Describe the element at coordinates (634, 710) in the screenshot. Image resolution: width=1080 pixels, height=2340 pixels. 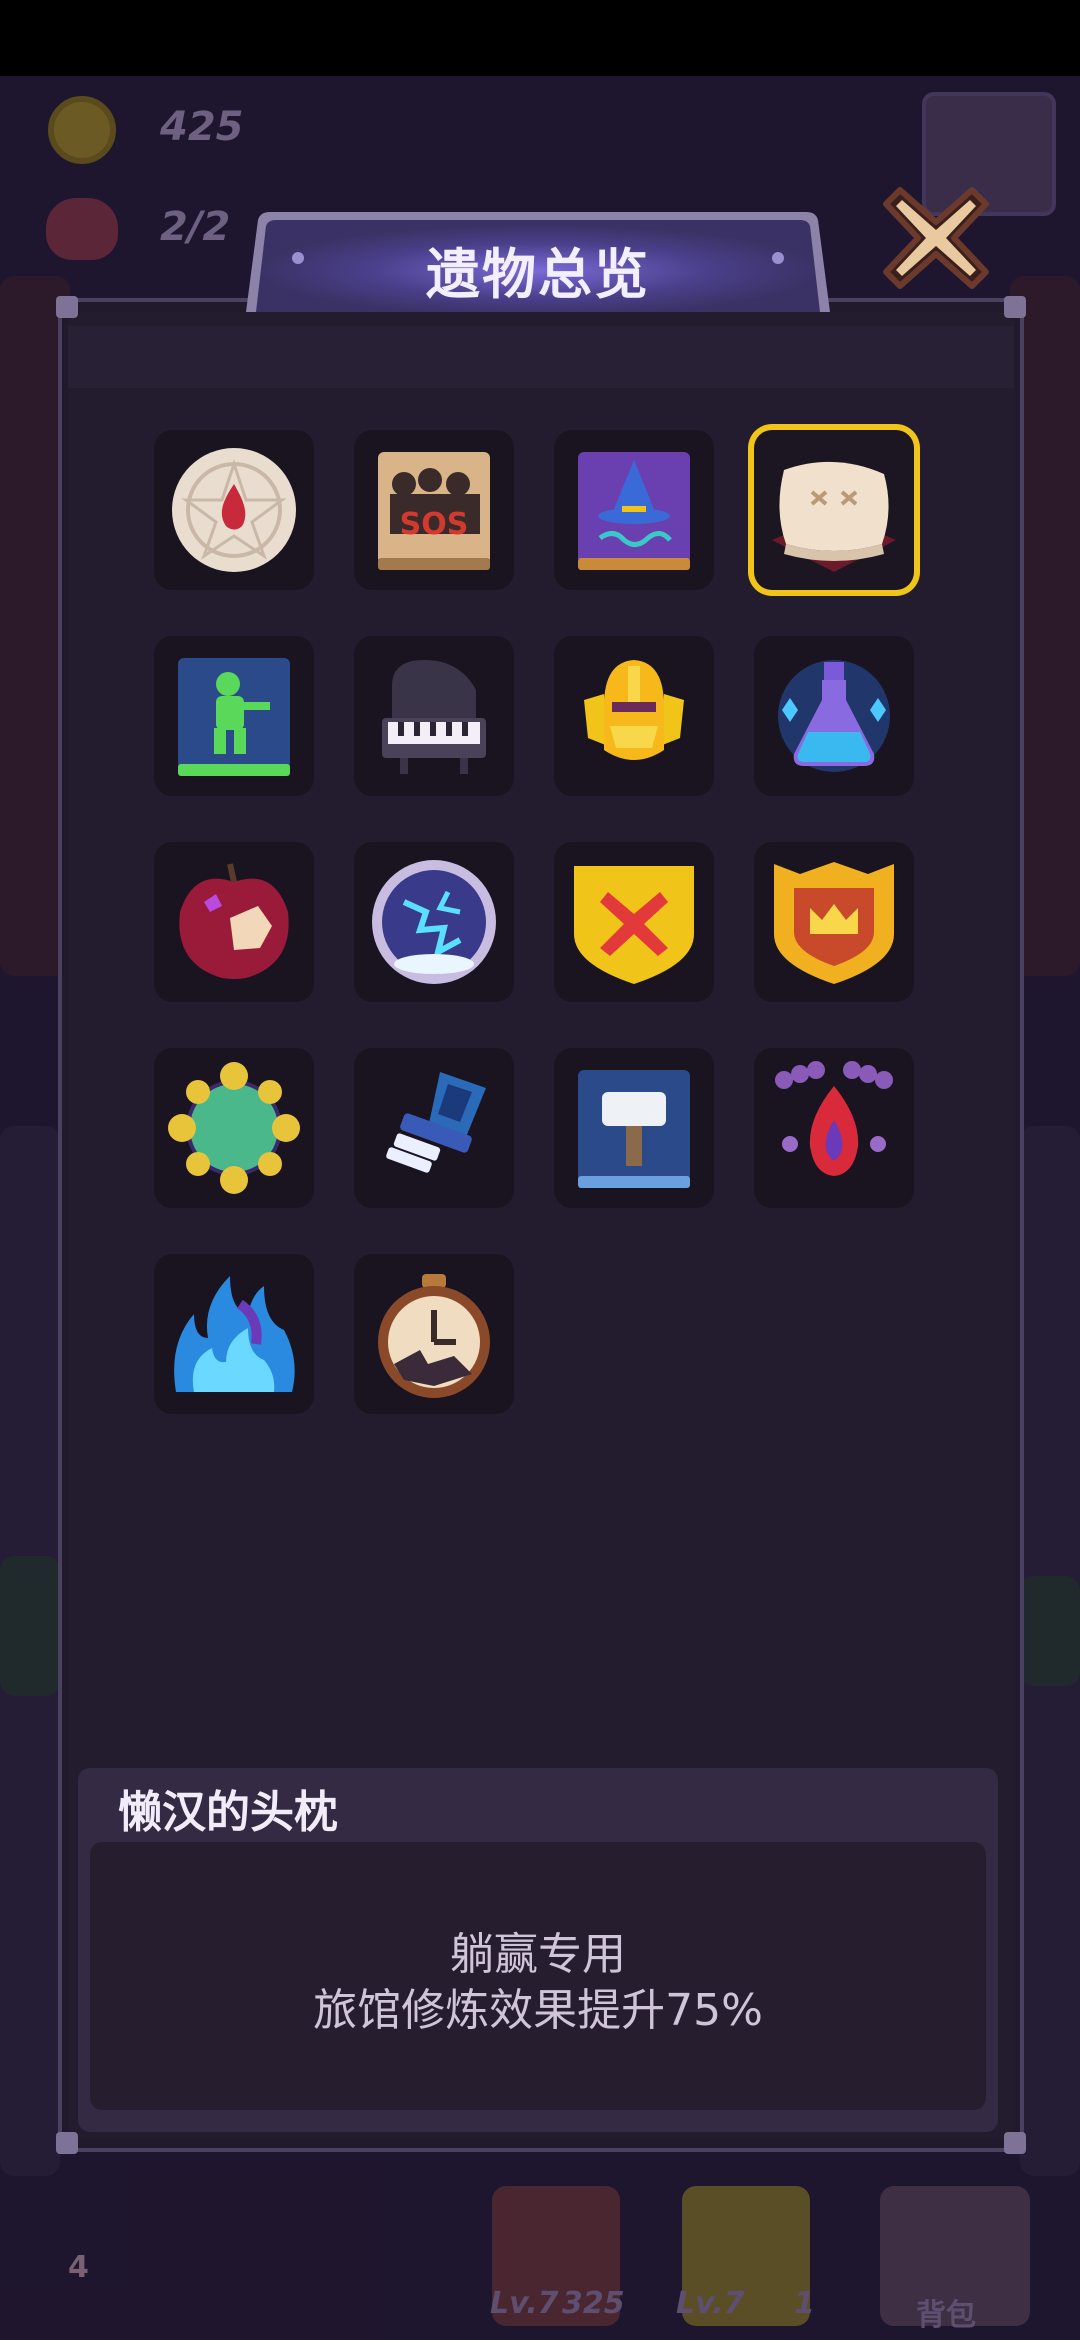
I see `golden-helmet-icon` at that location.